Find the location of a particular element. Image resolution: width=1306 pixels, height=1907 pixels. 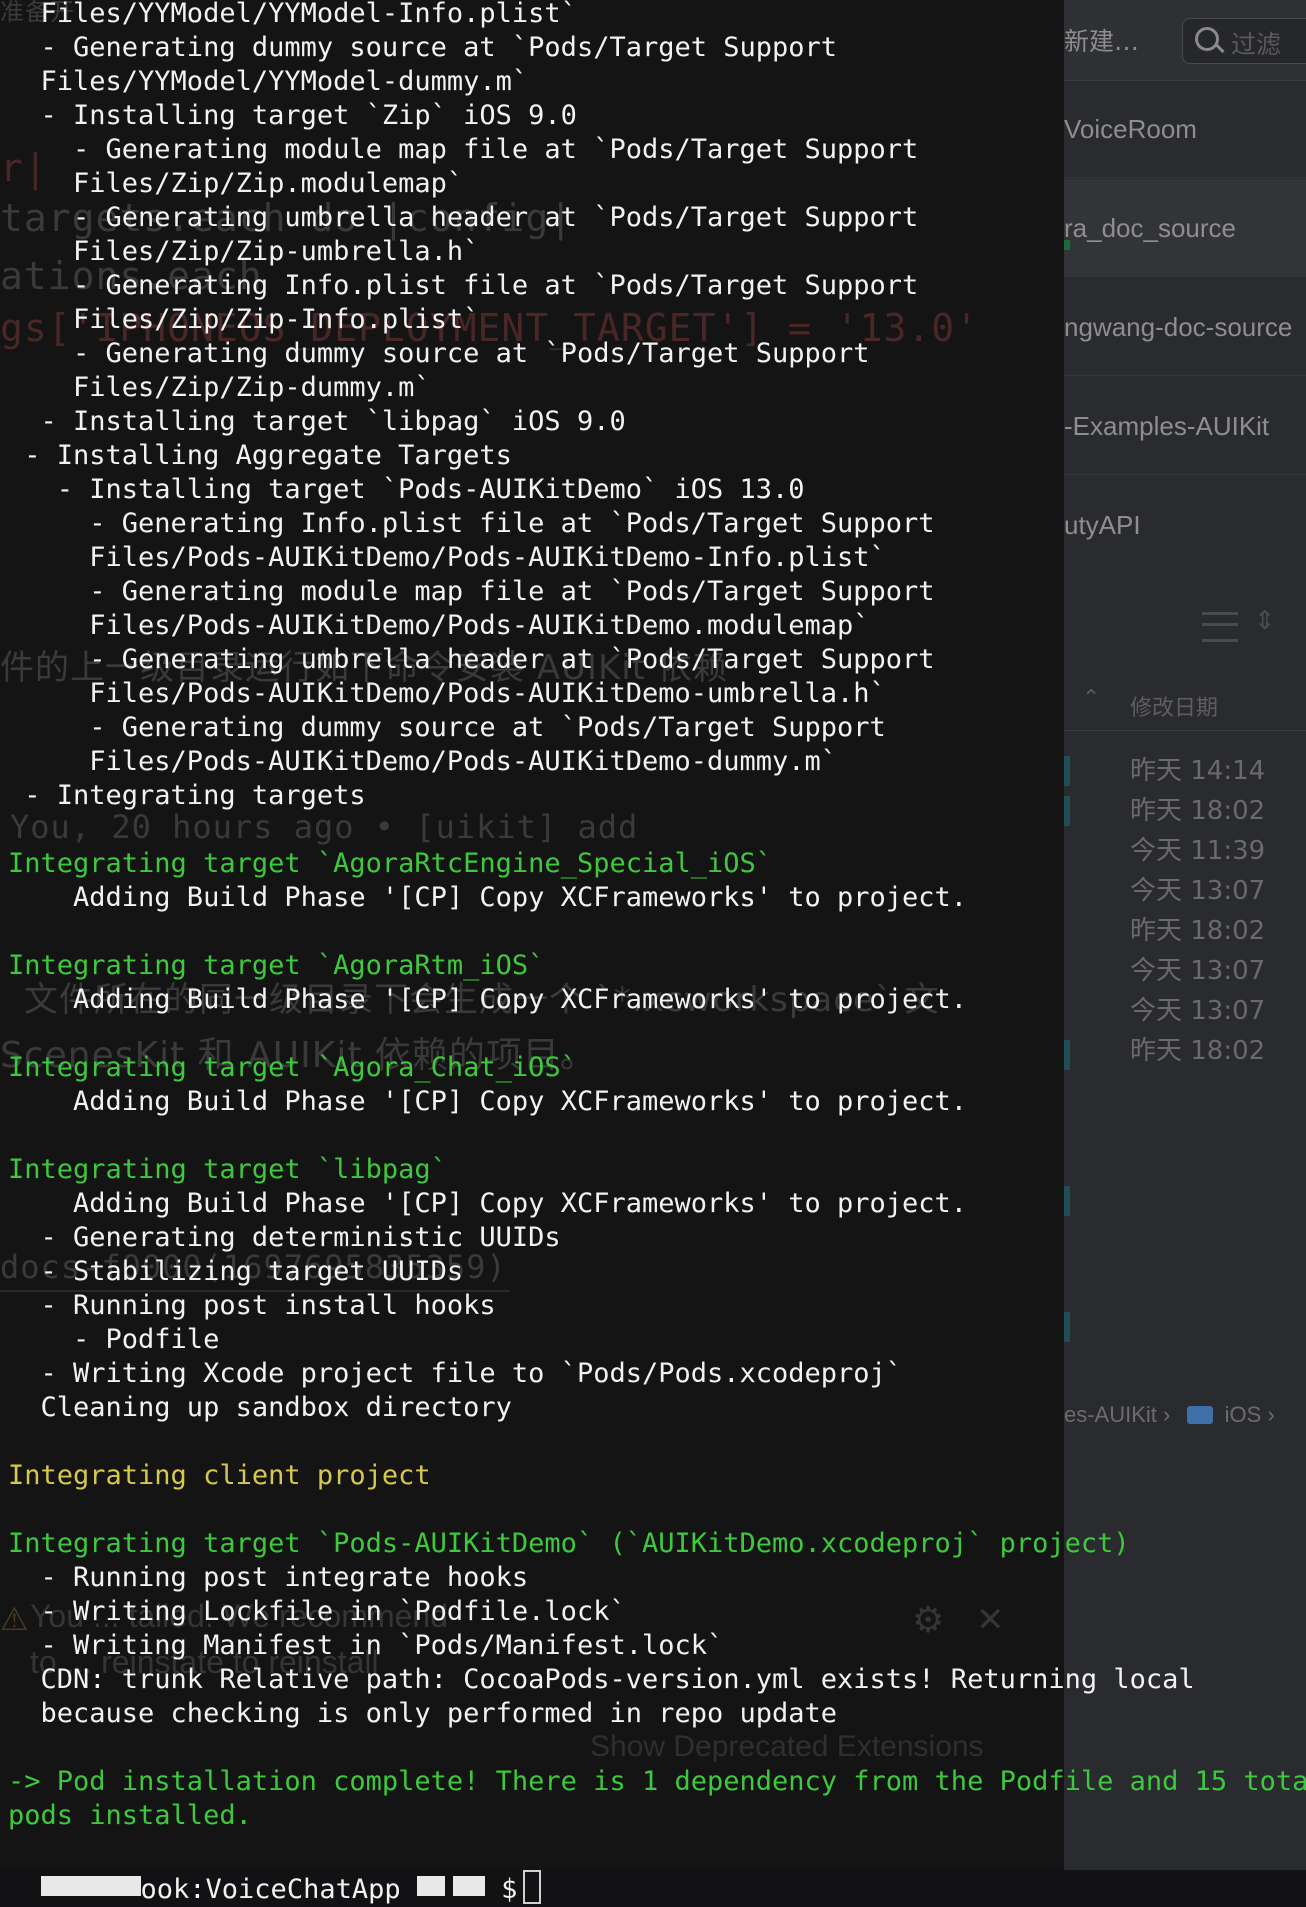

terminal-line: Integrating target `Agora_Chat_iOS` is located at coordinates (292, 1067).